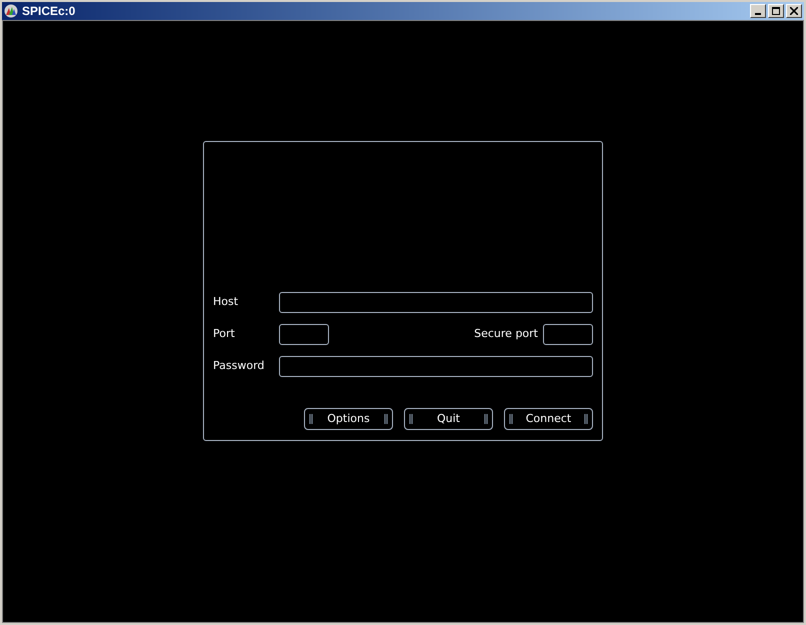 The width and height of the screenshot is (806, 625). Describe the element at coordinates (758, 11) in the screenshot. I see `minimize-button` at that location.